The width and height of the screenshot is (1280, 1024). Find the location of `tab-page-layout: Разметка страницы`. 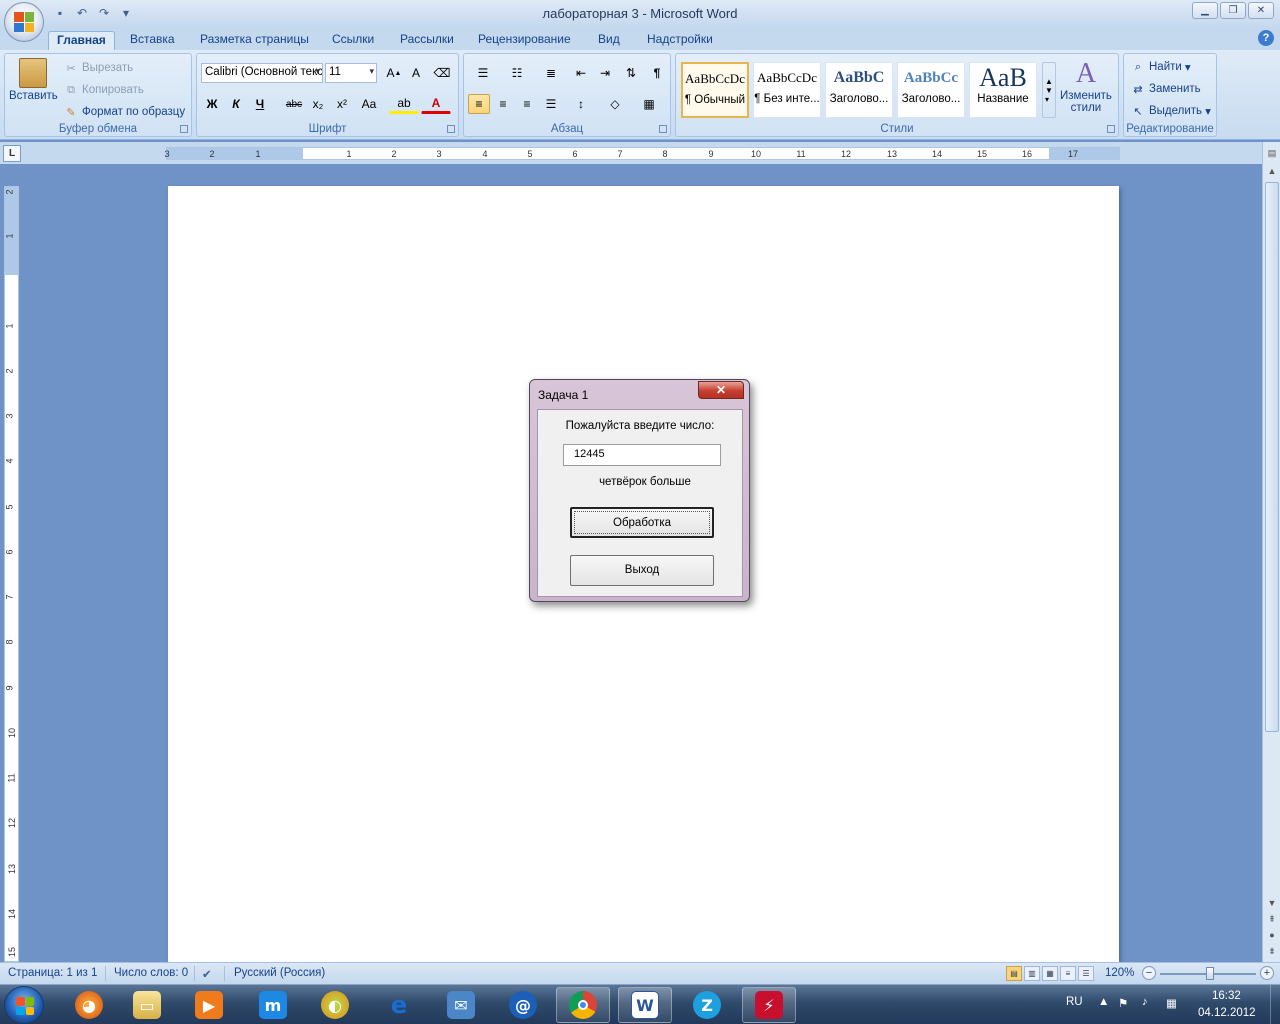

tab-page-layout: Разметка страницы is located at coordinates (254, 40).